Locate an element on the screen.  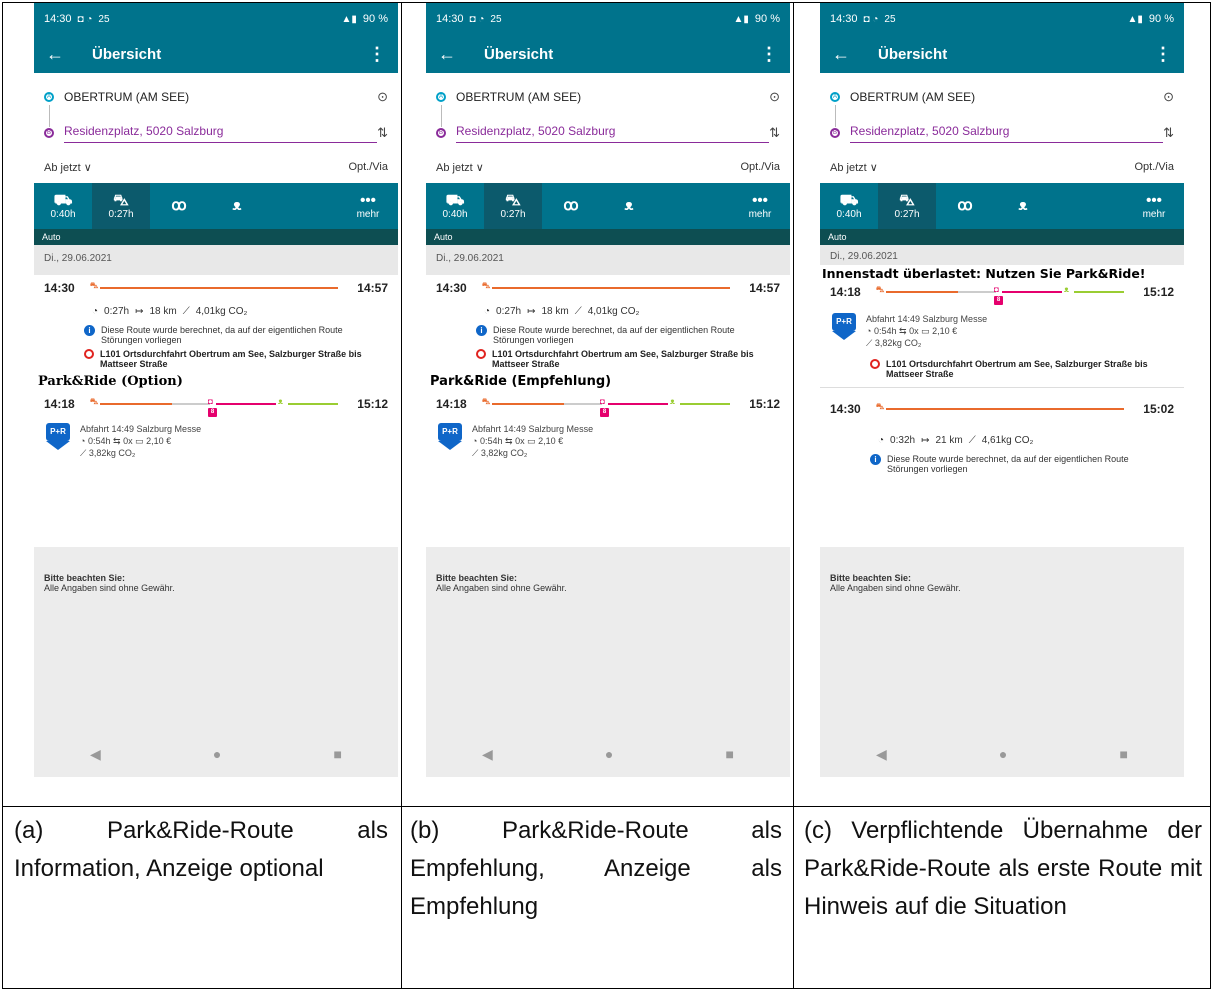
transit-segment is located at coordinates (246, 404).